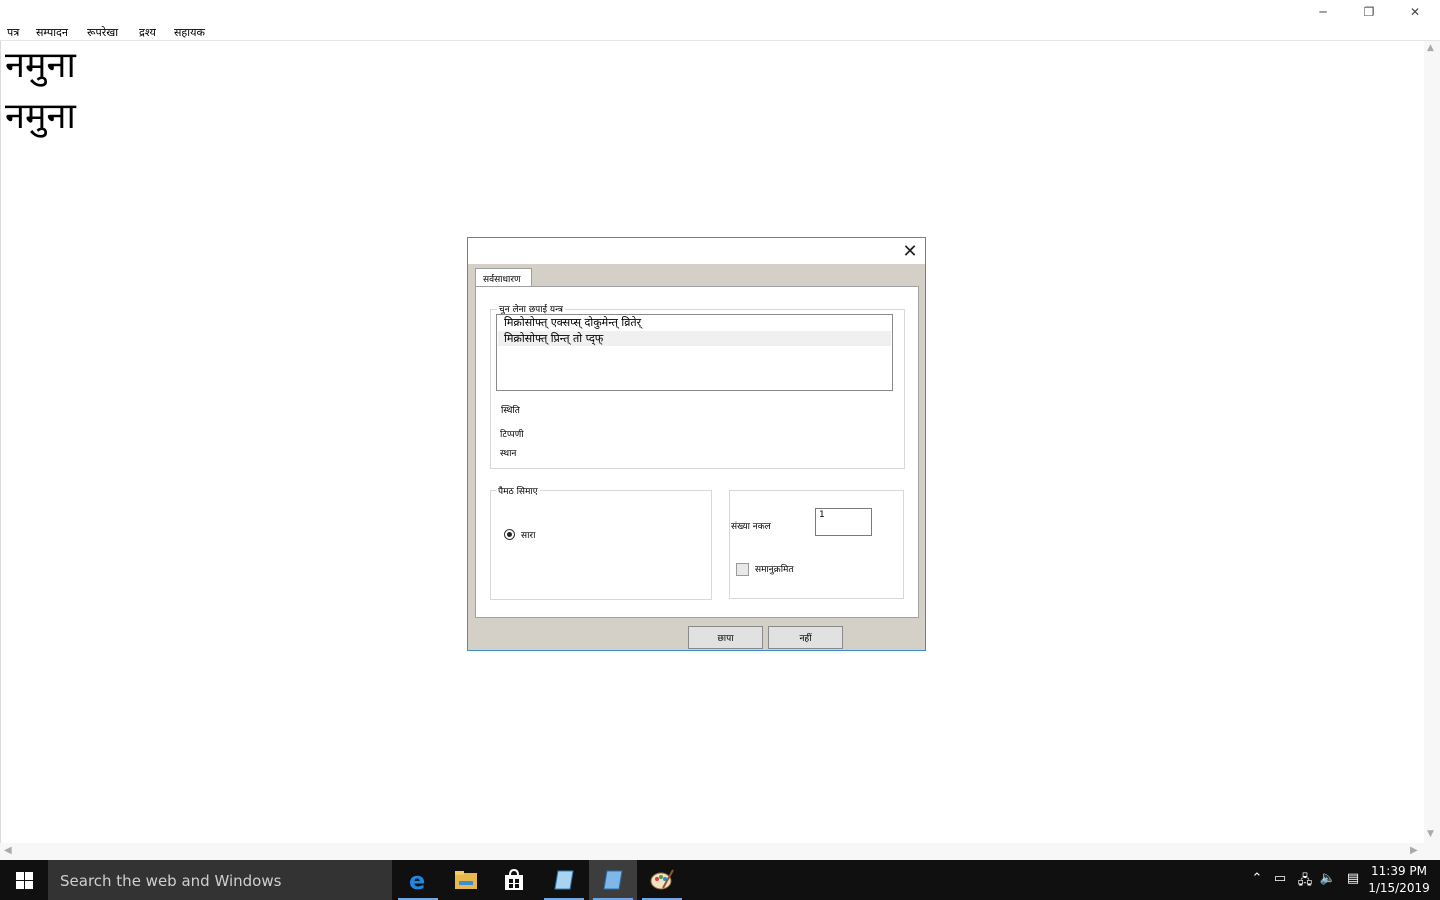 The width and height of the screenshot is (1440, 900). I want to click on menu-file: पत्र, so click(13, 32).